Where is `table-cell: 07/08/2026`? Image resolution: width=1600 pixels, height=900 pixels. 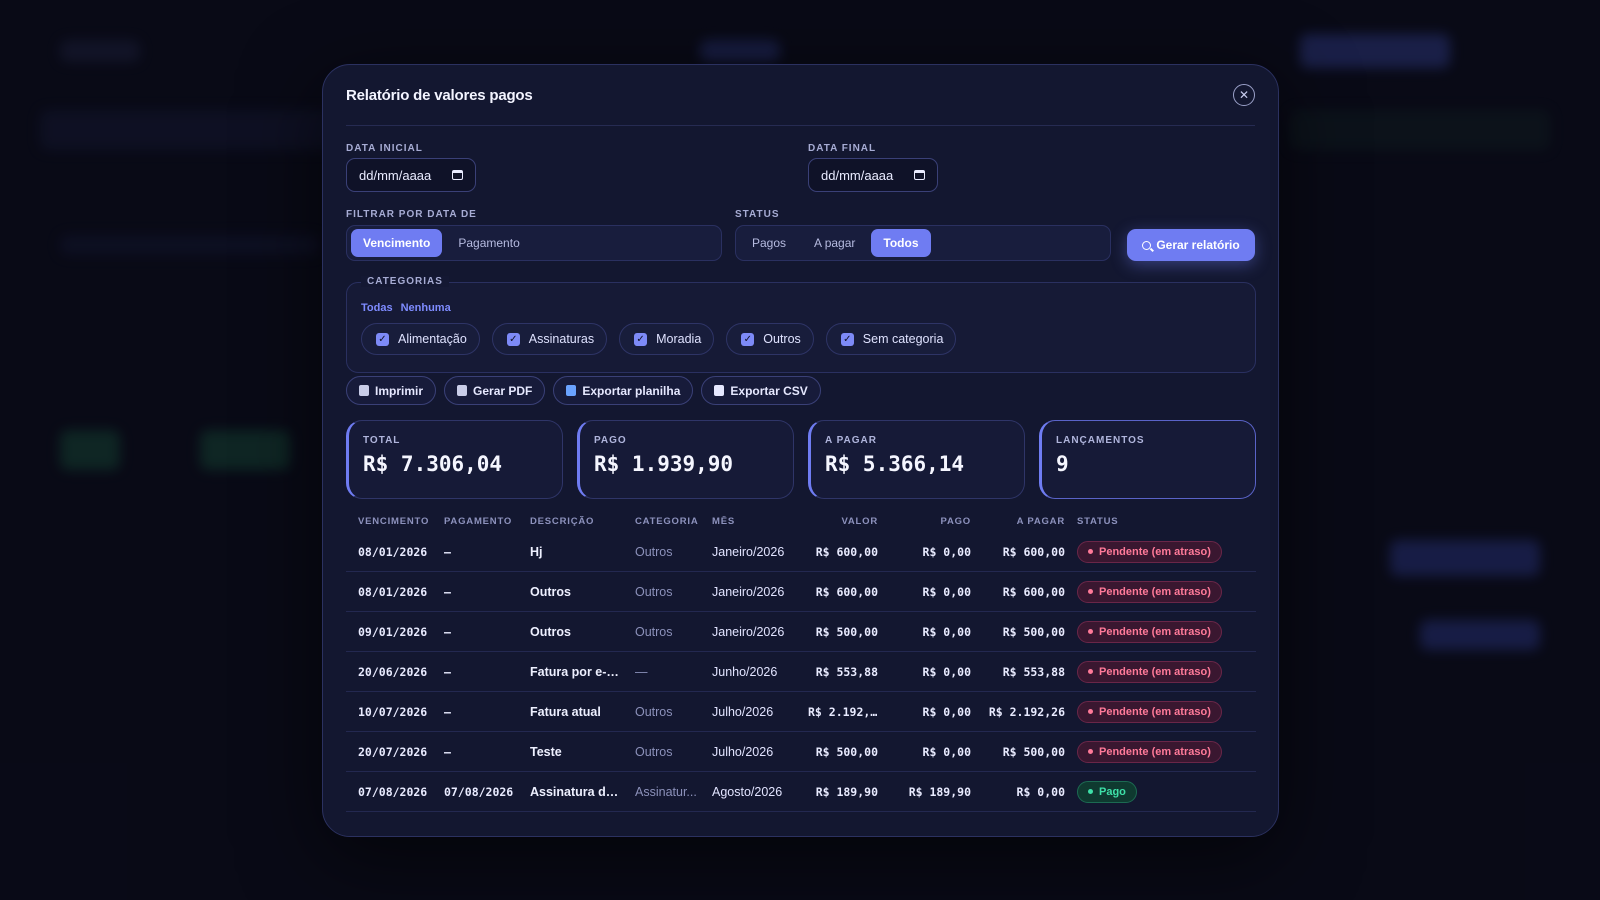 table-cell: 07/08/2026 is located at coordinates (479, 791).